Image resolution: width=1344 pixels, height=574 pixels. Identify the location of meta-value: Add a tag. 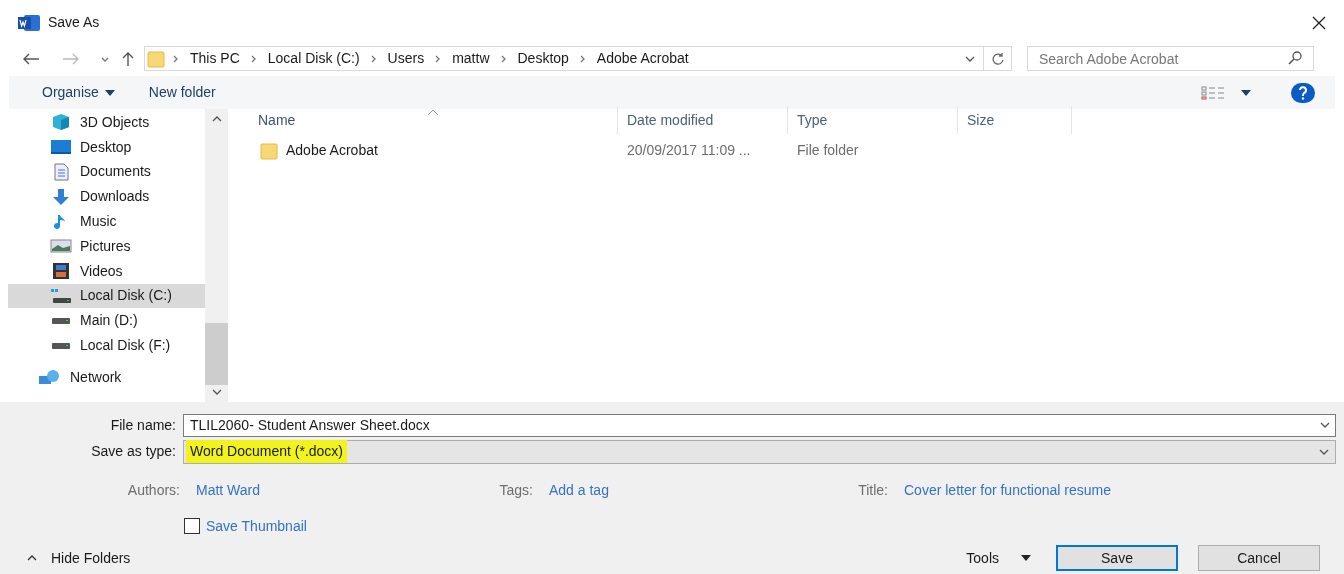
(579, 489).